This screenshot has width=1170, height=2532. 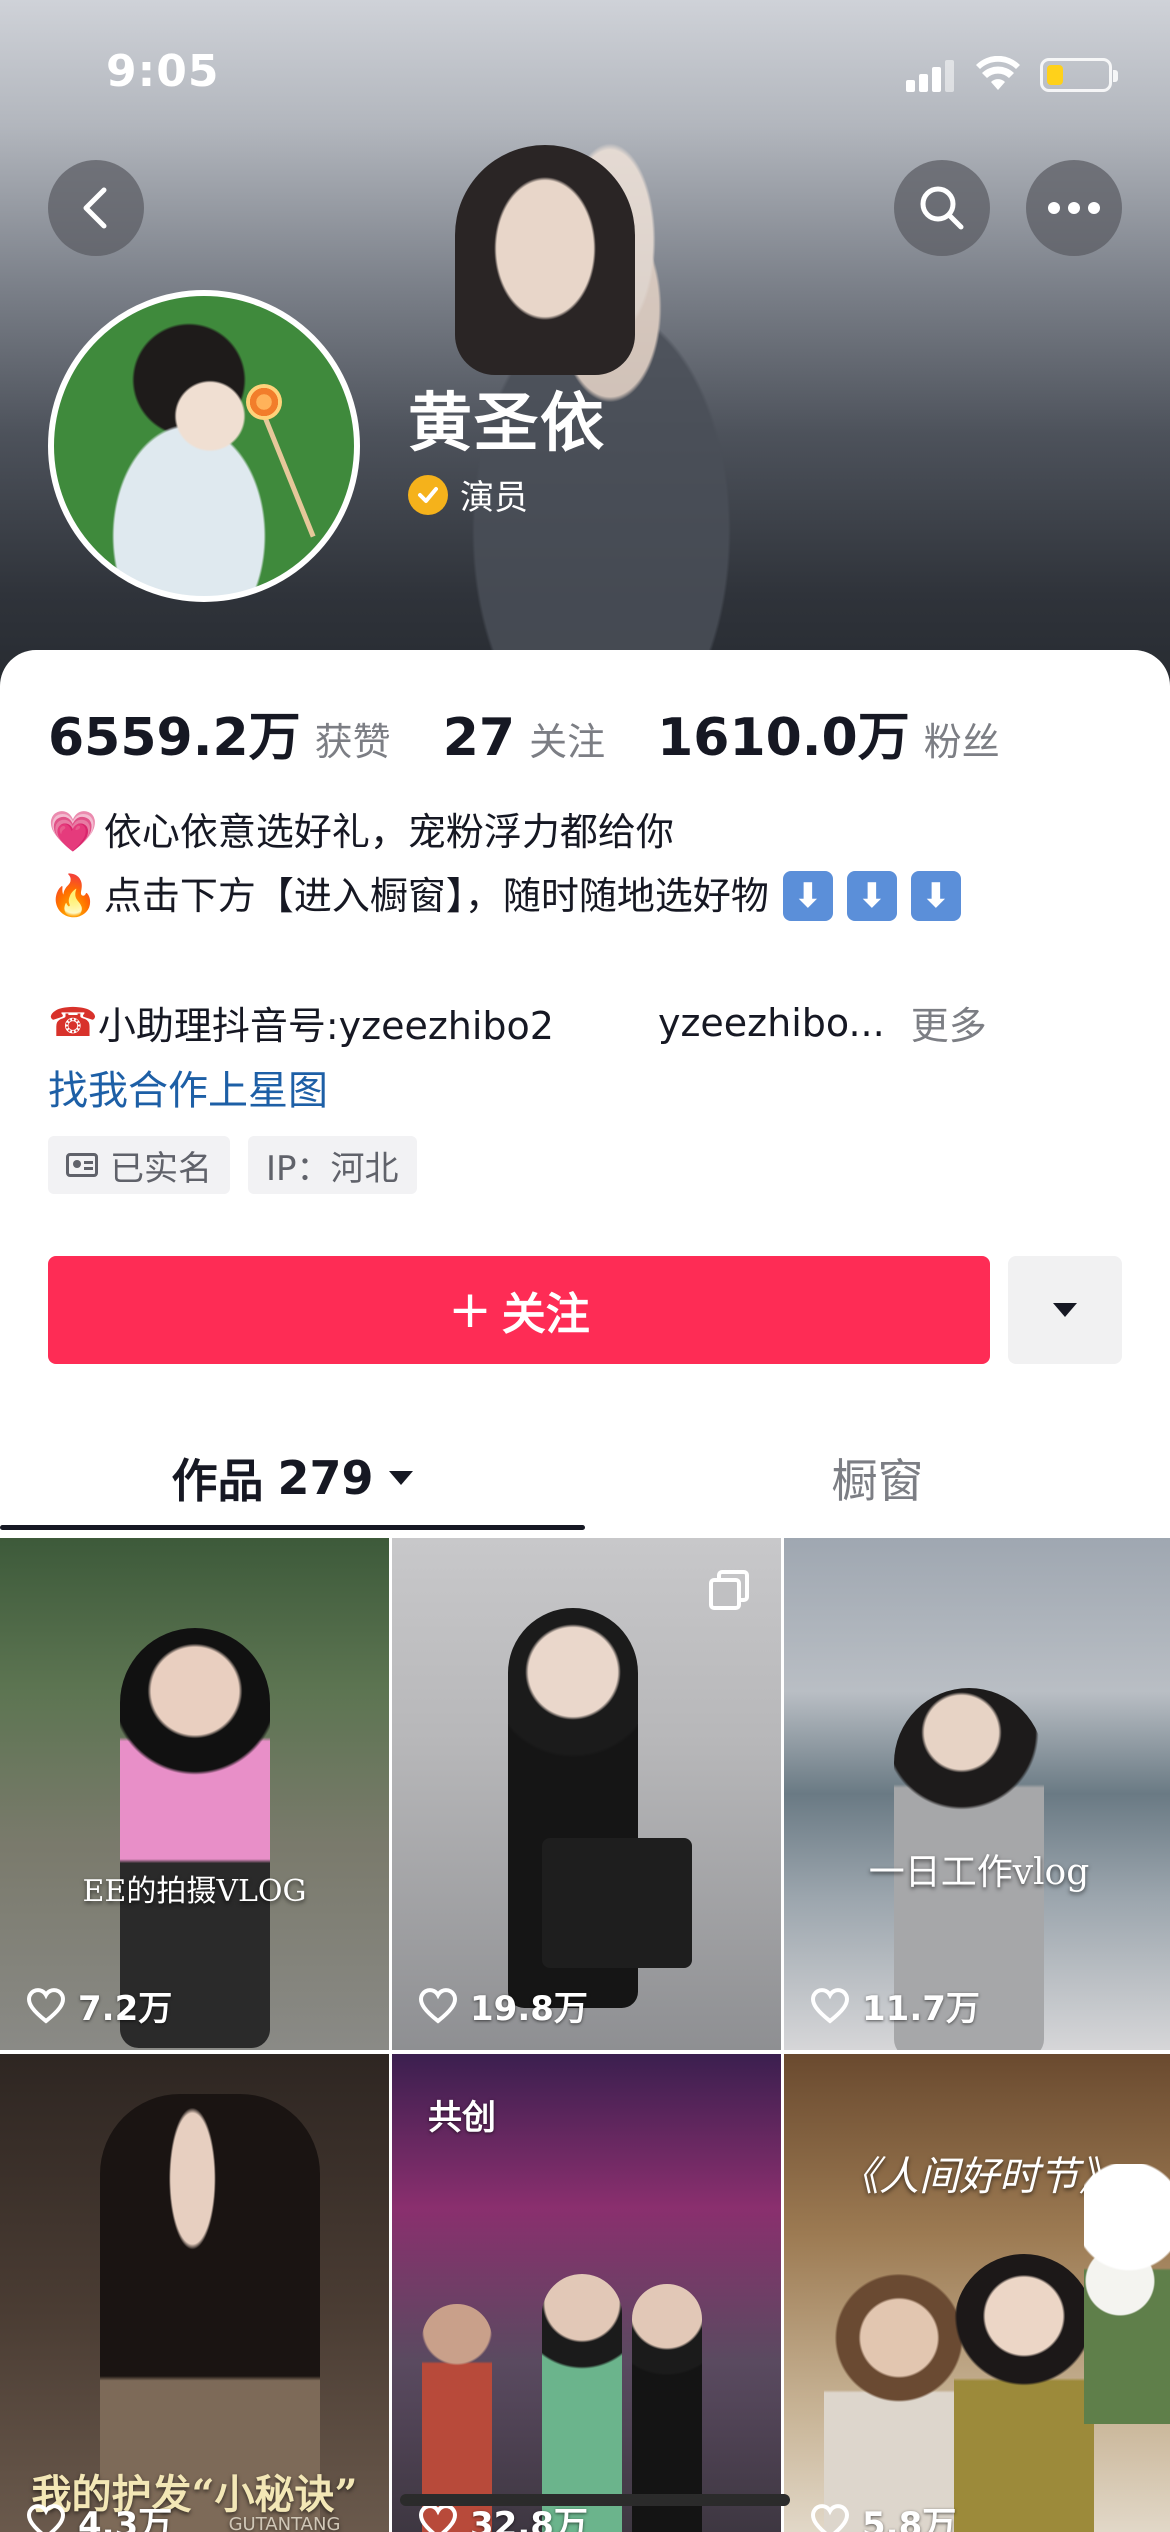 I want to click on tab-works: 作品 279, so click(x=292, y=1478).